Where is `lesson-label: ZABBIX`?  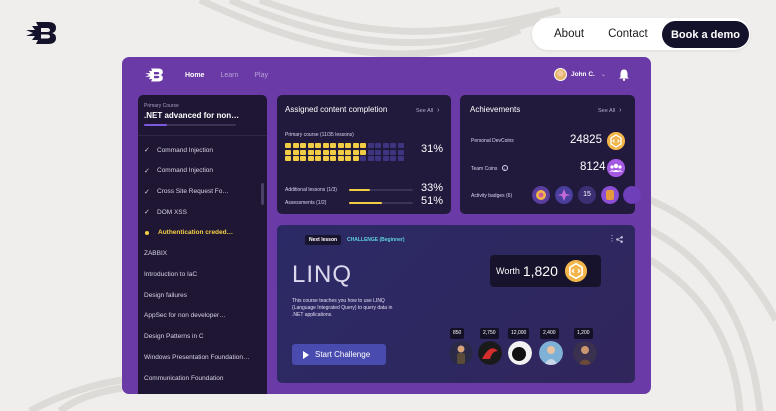
lesson-label: ZABBIX is located at coordinates (156, 253).